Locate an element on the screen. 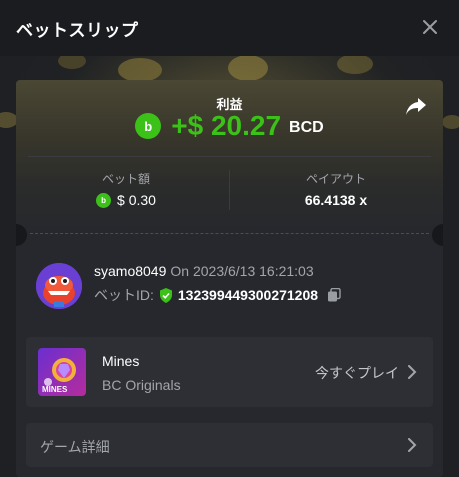 The image size is (459, 477). game-thumb-label: MINES is located at coordinates (55, 389).